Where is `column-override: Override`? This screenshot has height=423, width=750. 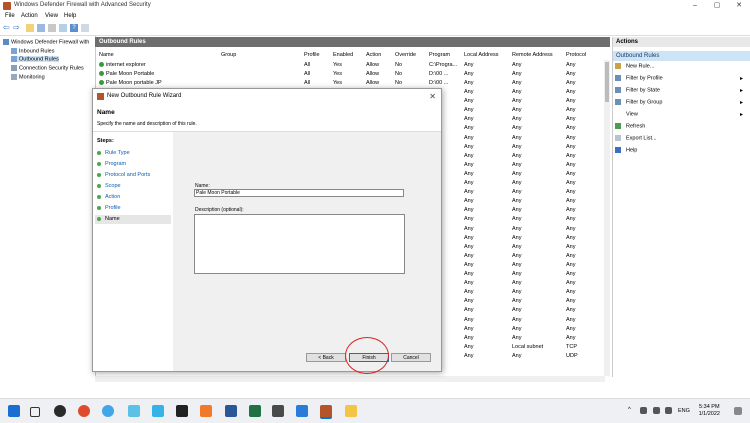
column-override: Override is located at coordinates (405, 55).